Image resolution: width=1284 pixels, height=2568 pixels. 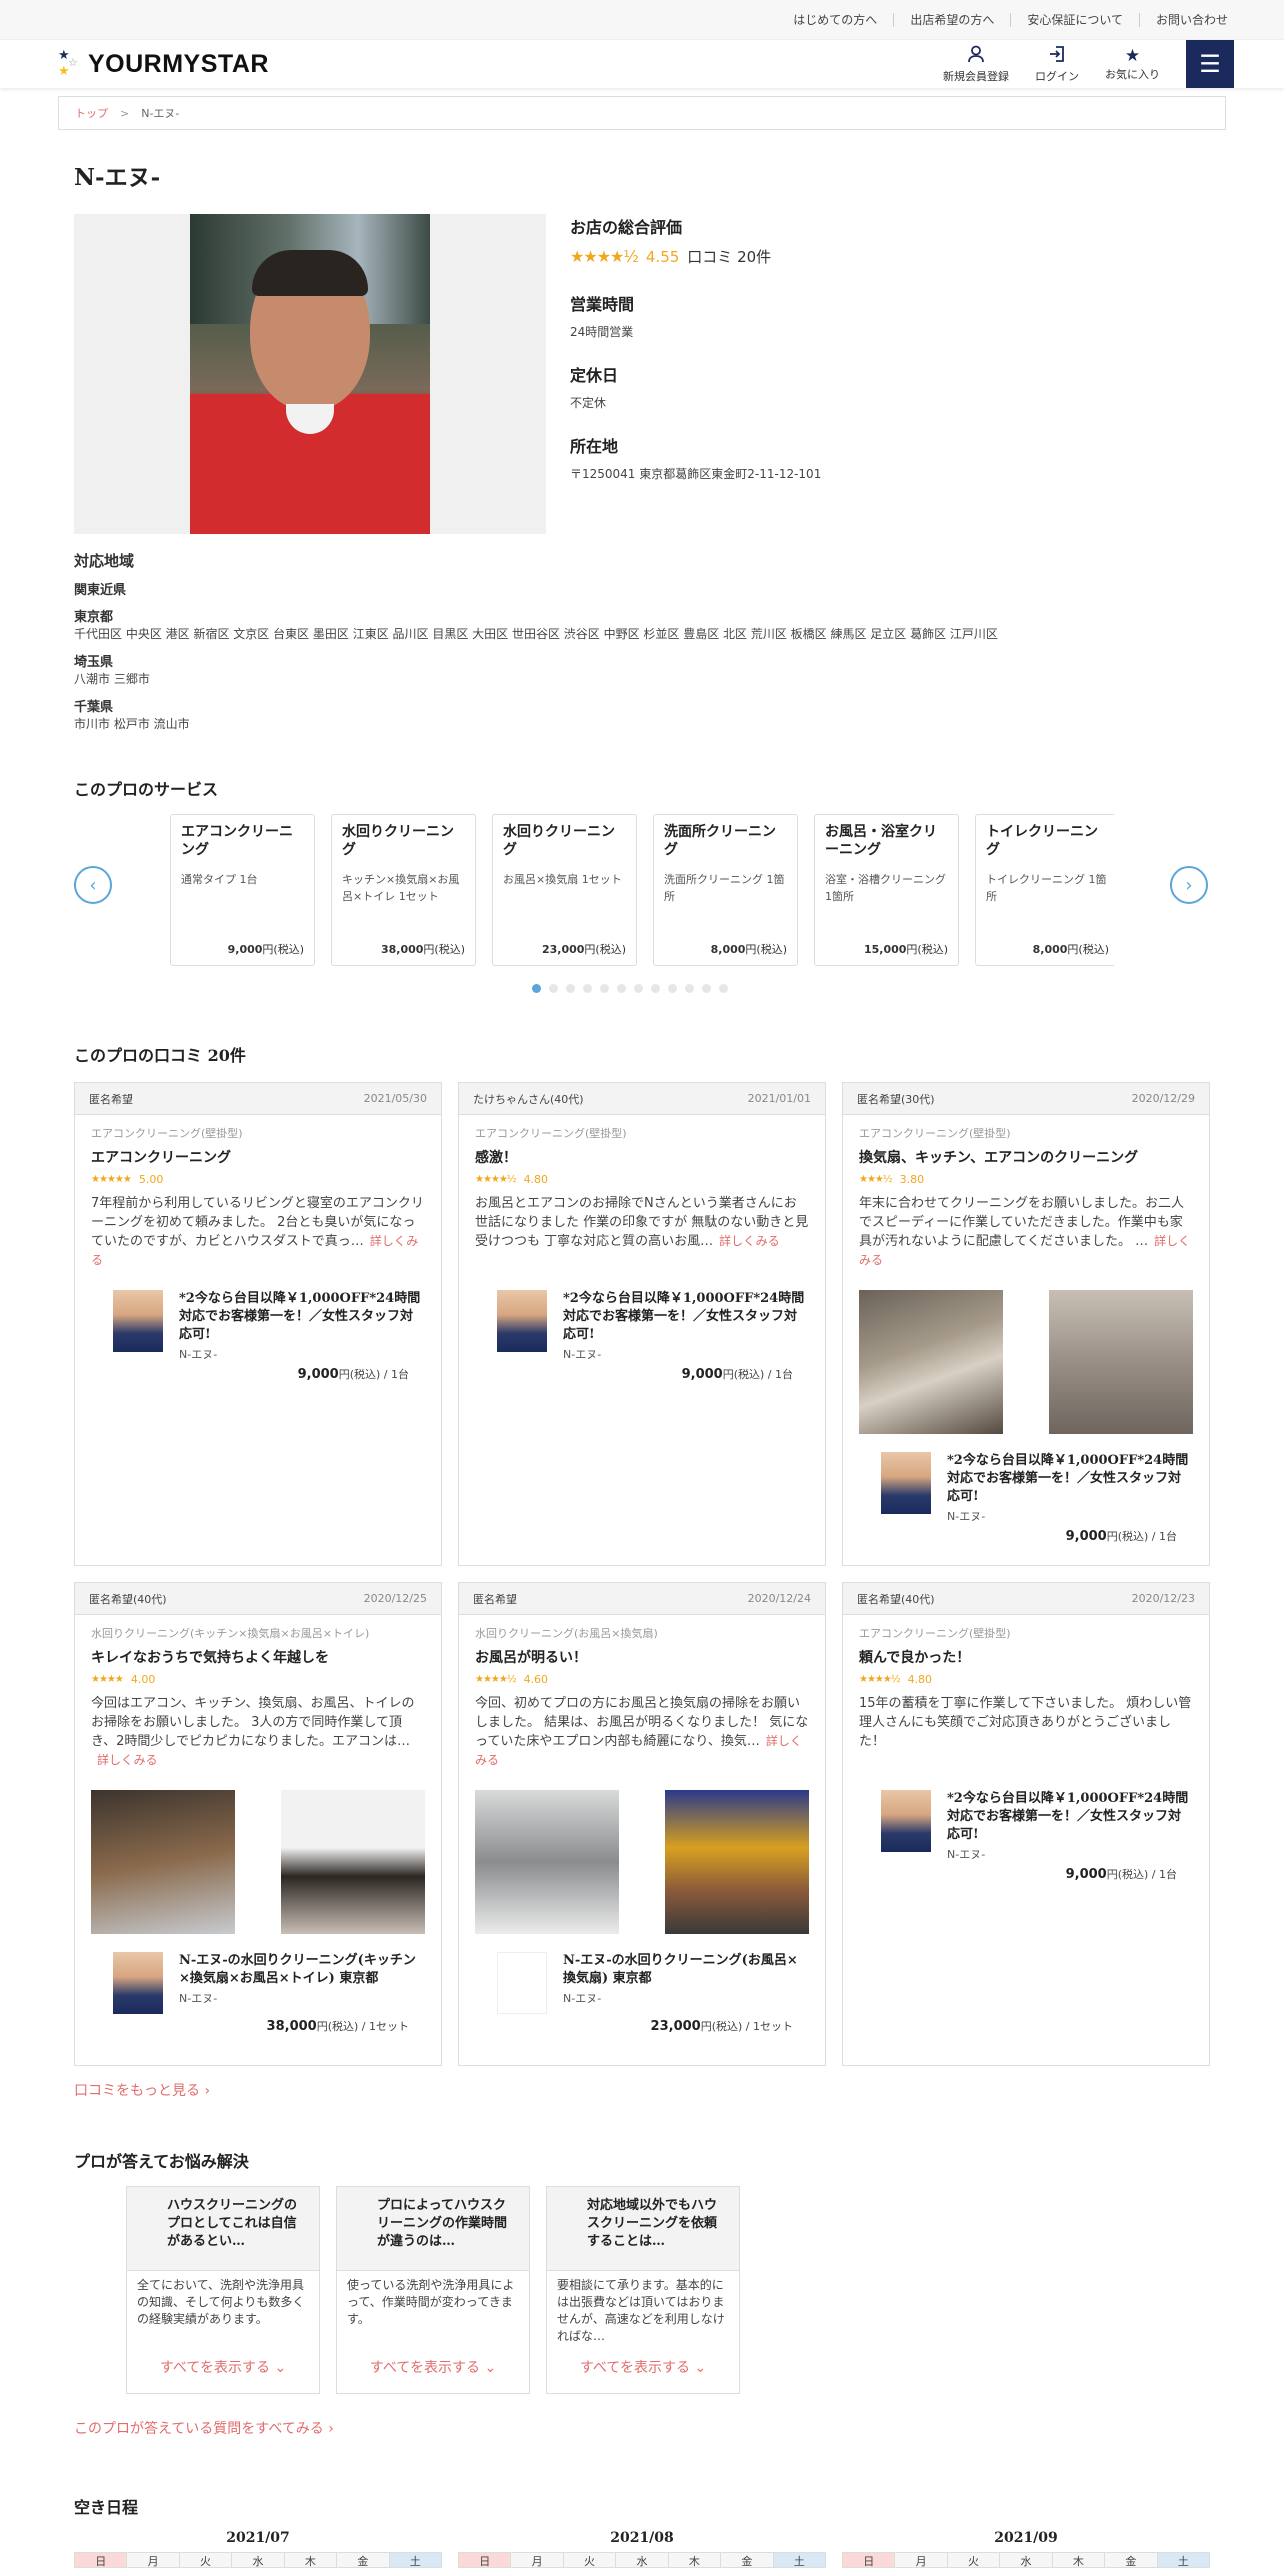 What do you see at coordinates (258, 1599) in the screenshot?
I see `review-header: 匿名希望(40代) 2020/12/25` at bounding box center [258, 1599].